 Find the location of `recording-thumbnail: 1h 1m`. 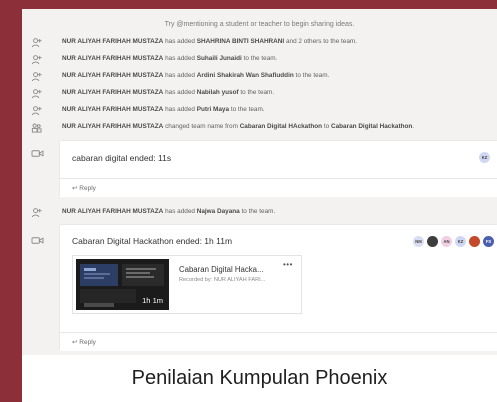

recording-thumbnail: 1h 1m is located at coordinates (122, 284).